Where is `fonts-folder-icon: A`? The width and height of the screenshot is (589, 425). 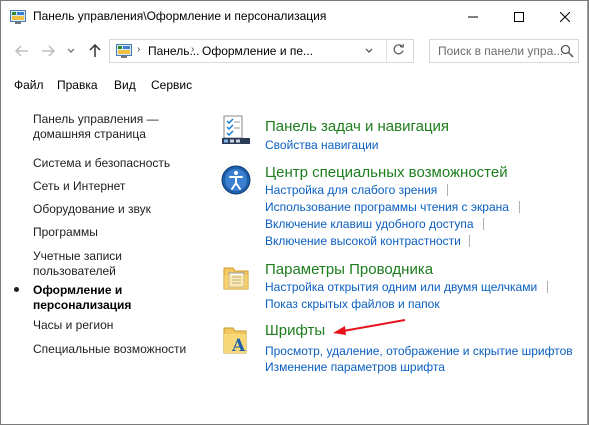 fonts-folder-icon: A is located at coordinates (236, 340).